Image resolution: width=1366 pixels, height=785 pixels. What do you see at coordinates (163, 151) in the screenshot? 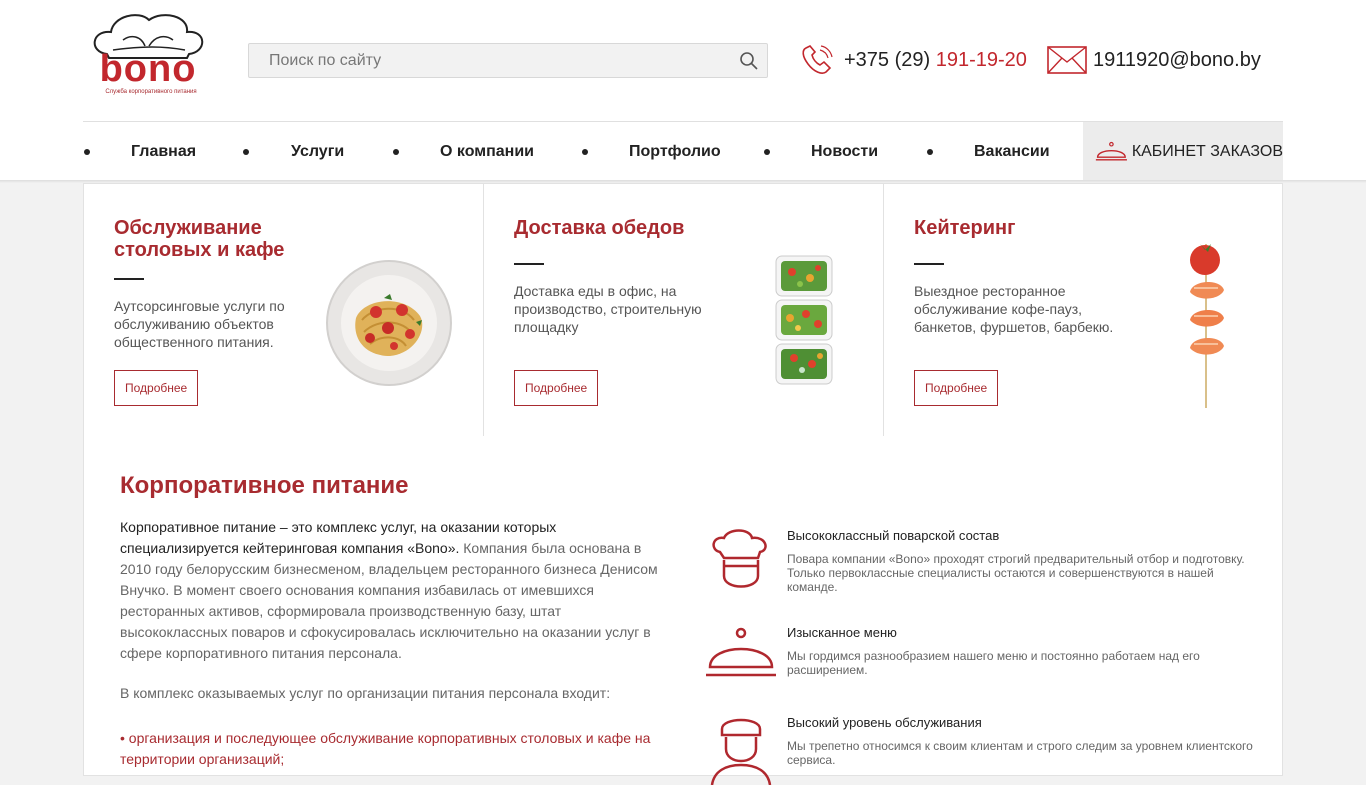
I see `nav-item-home: Главная` at bounding box center [163, 151].